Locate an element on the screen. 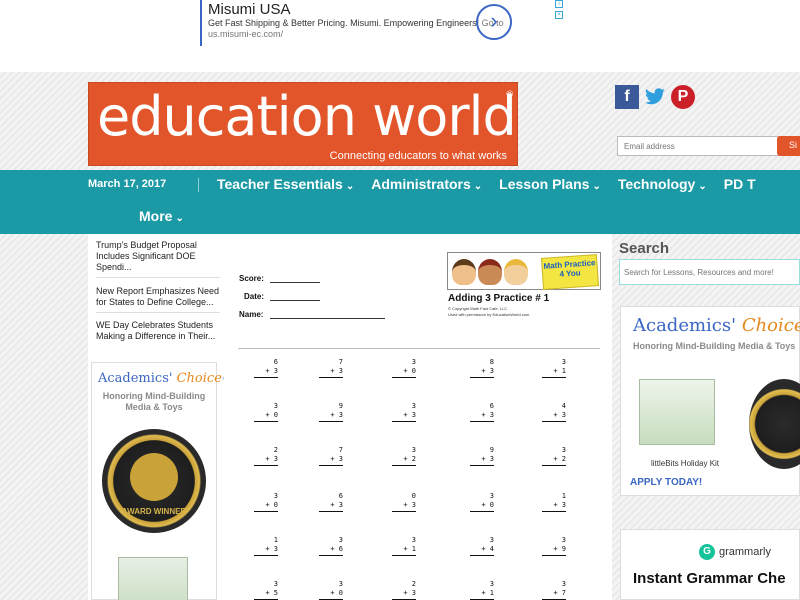 This screenshot has width=800, height=600. logo-word-1: education is located at coordinates (227, 116).